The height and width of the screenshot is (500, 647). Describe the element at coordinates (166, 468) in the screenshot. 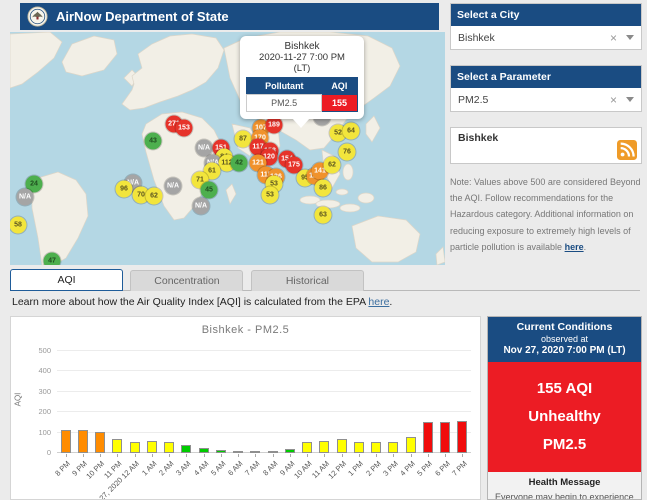

I see `x-tick-label: 2 AM` at that location.